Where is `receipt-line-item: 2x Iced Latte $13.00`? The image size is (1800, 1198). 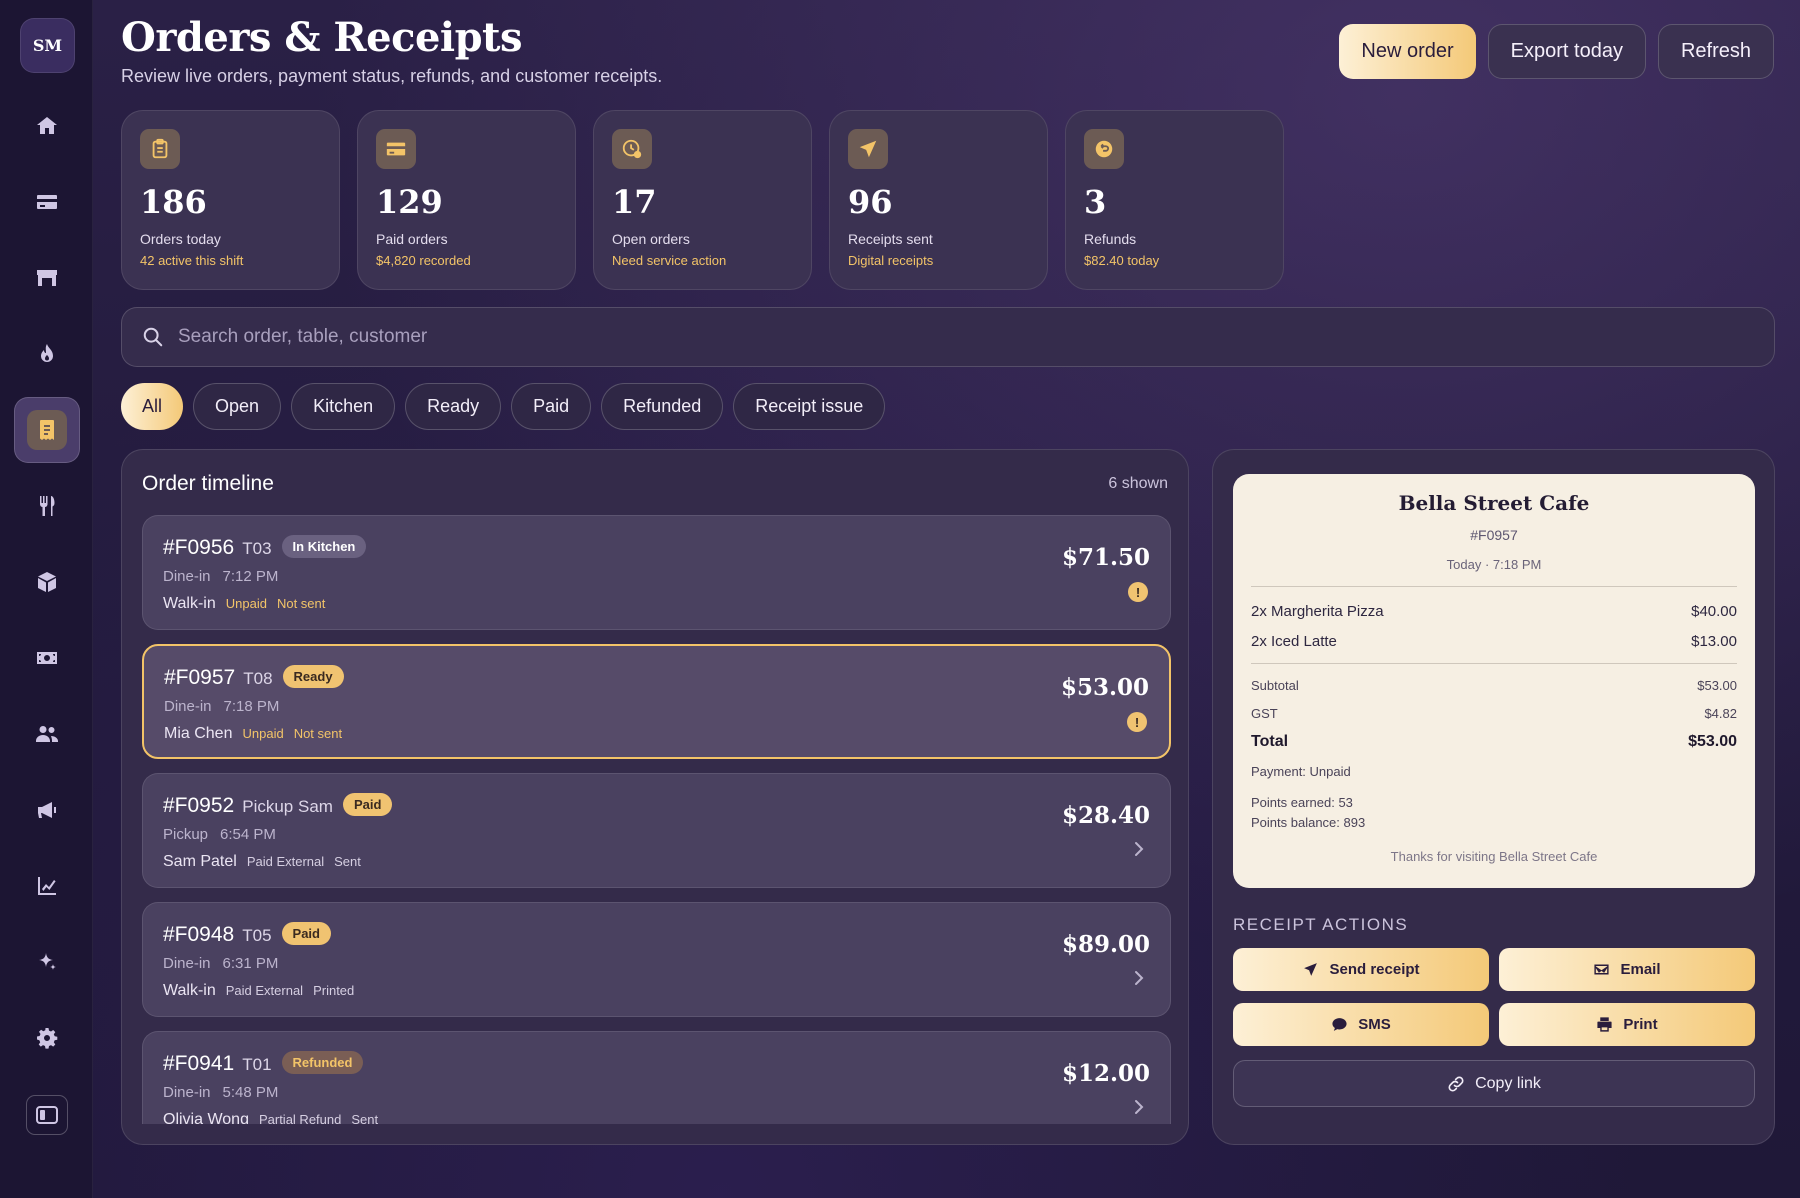
receipt-line-item: 2x Iced Latte $13.00 is located at coordinates (1494, 641).